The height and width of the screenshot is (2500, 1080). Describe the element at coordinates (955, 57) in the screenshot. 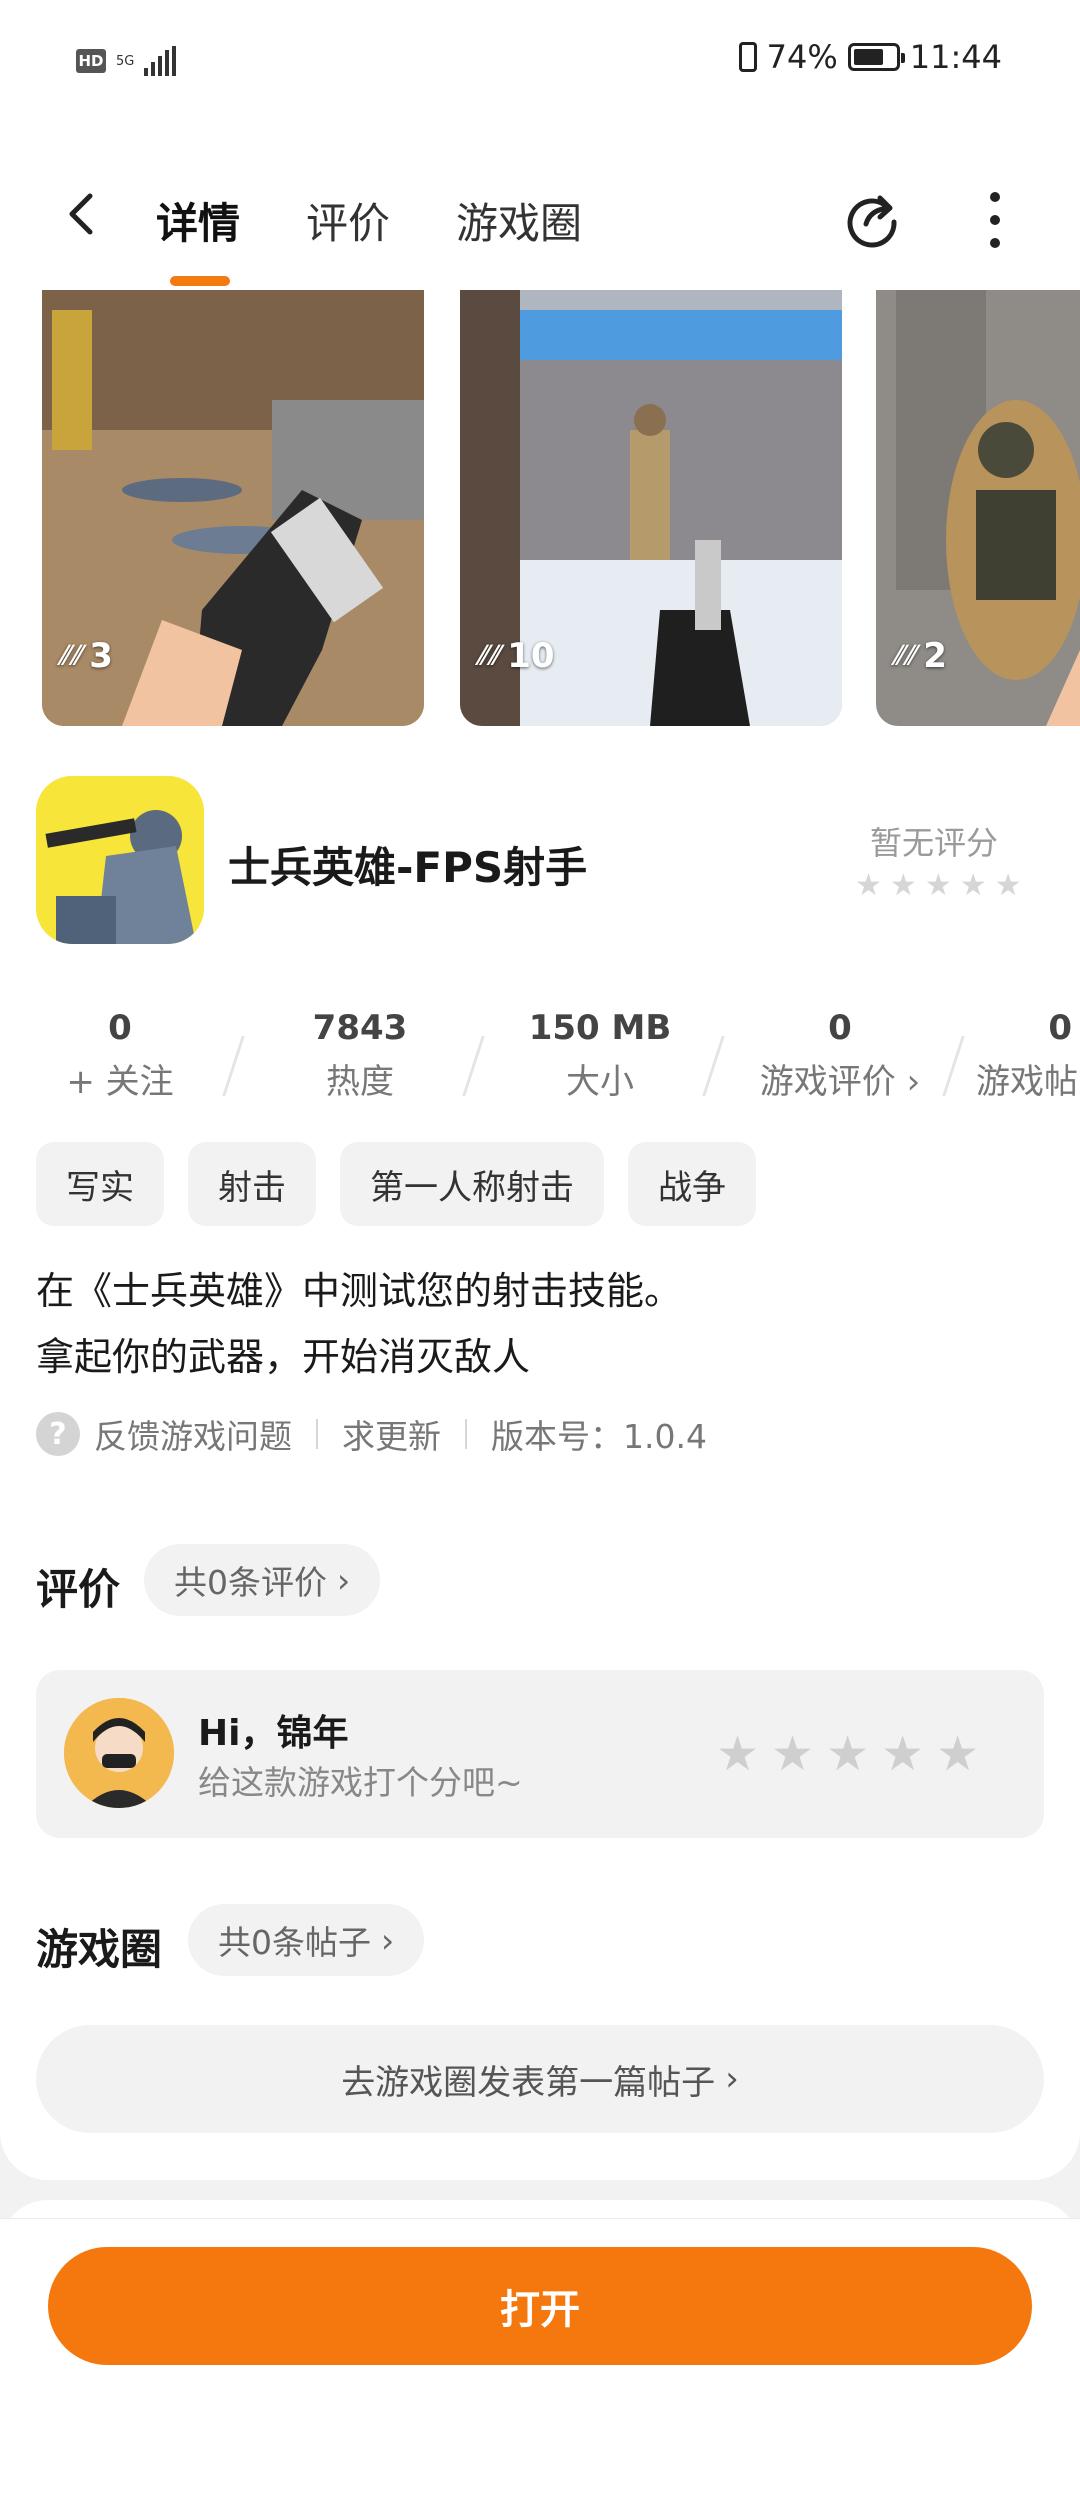

I see `clock: 11:44` at that location.